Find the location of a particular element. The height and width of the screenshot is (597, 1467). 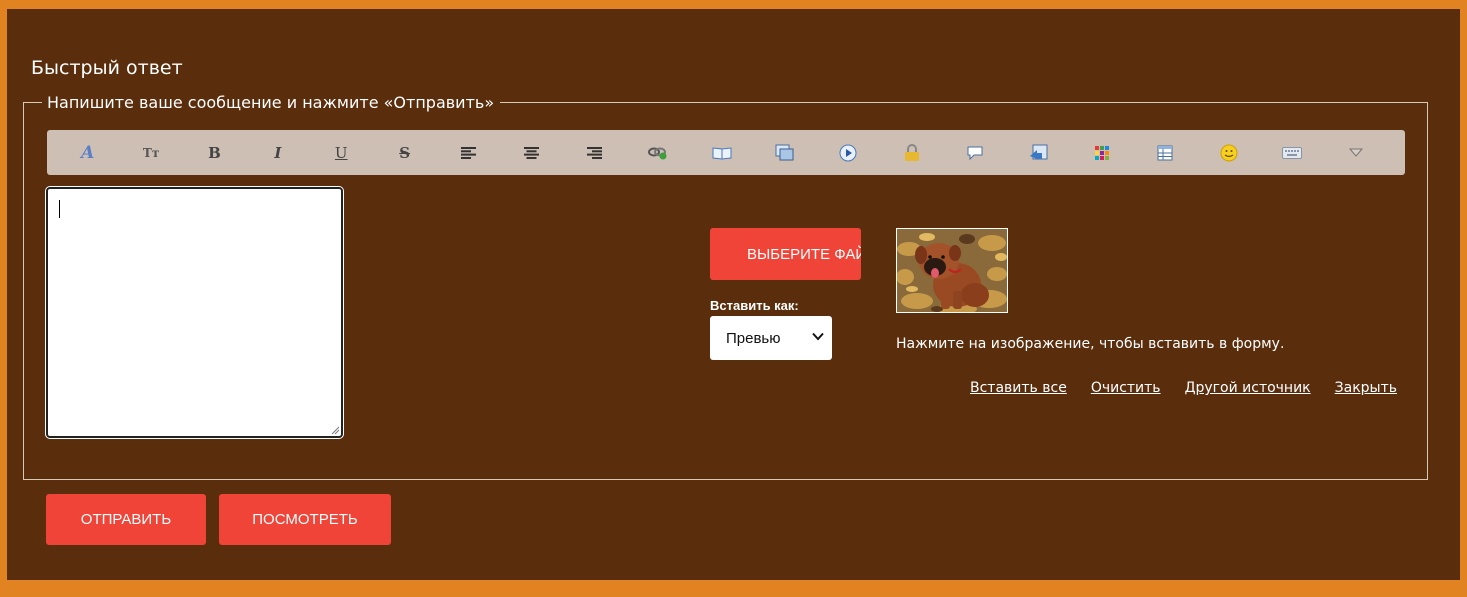

lock-icon is located at coordinates (911, 152).